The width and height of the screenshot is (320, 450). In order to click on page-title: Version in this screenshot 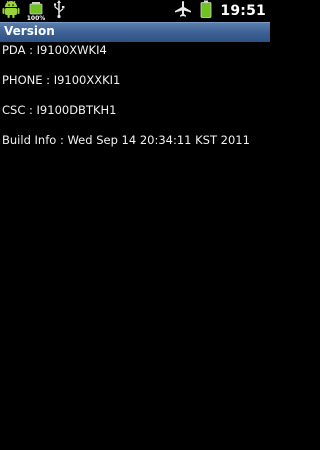, I will do `click(29, 31)`.